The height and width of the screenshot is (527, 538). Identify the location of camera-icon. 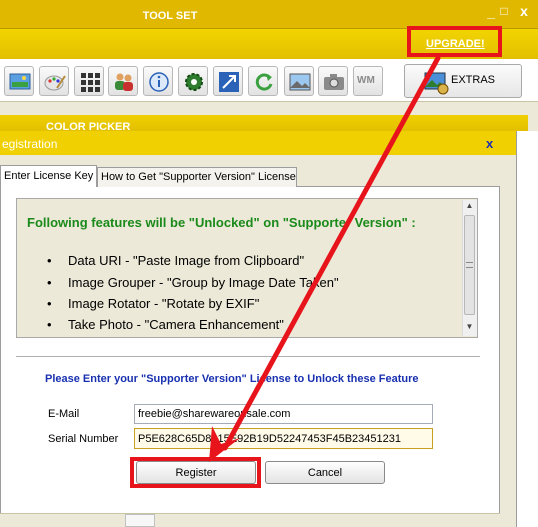
(334, 82).